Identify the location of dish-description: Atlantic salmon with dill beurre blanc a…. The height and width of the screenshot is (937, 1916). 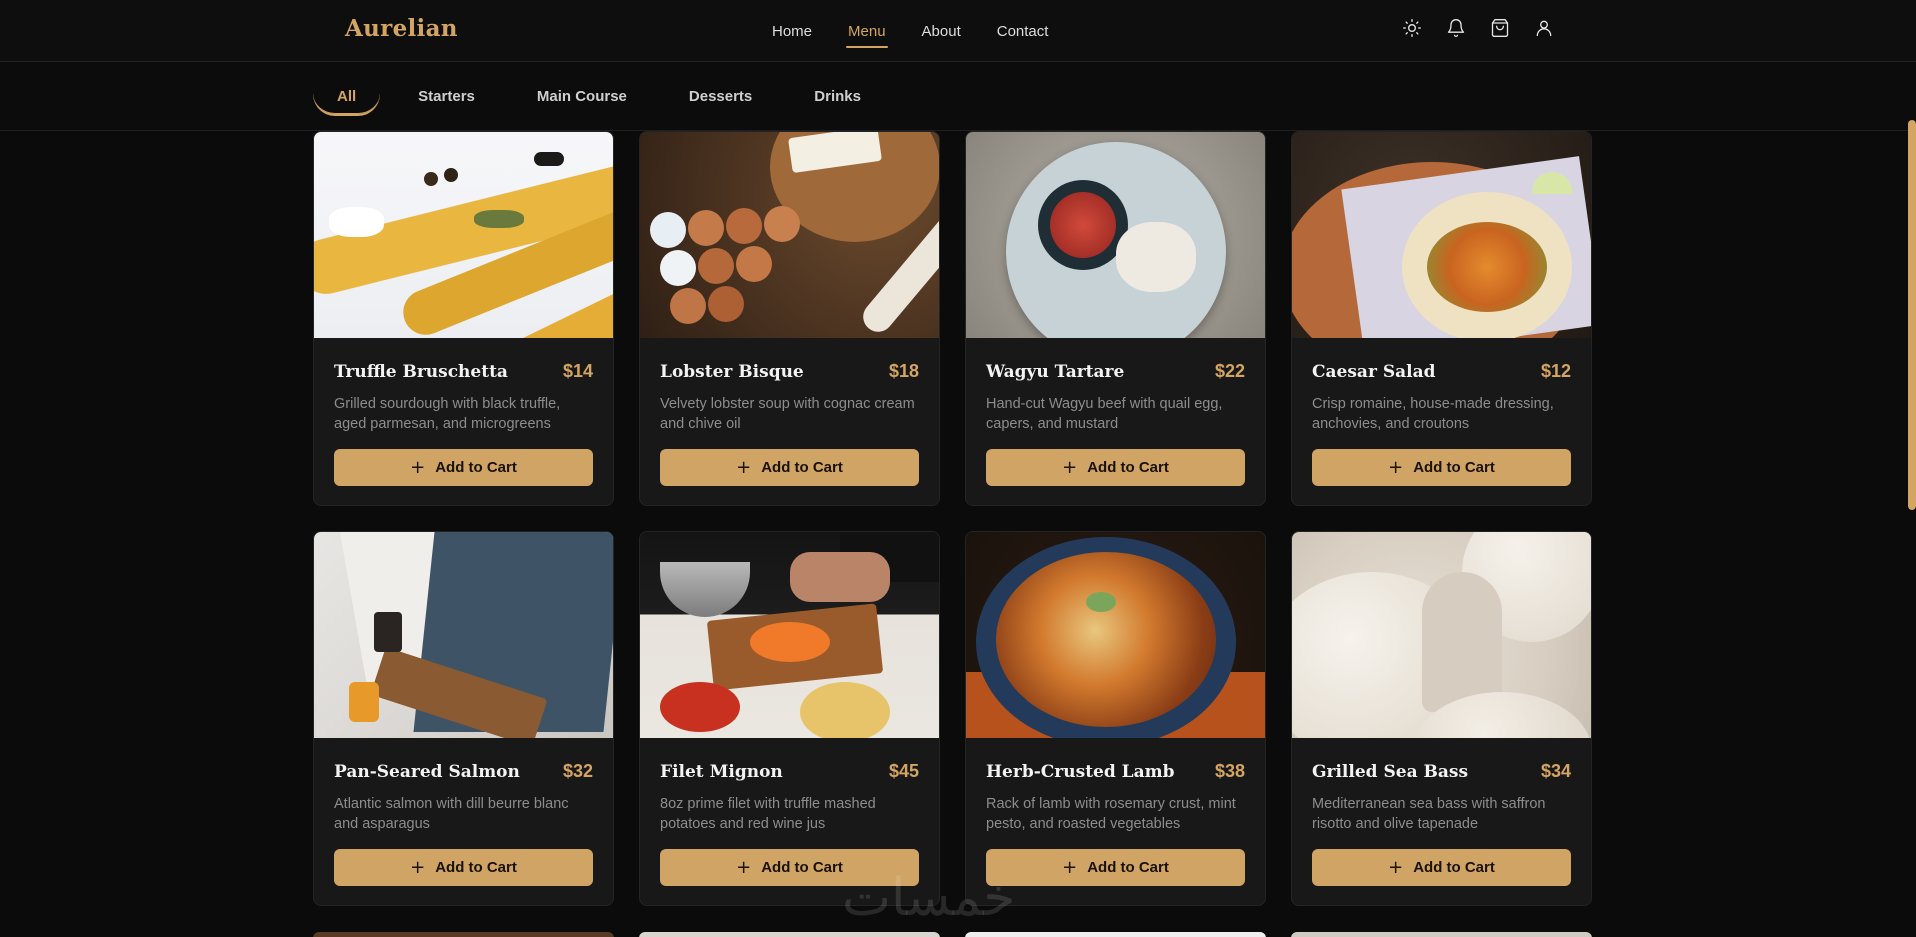
(451, 814).